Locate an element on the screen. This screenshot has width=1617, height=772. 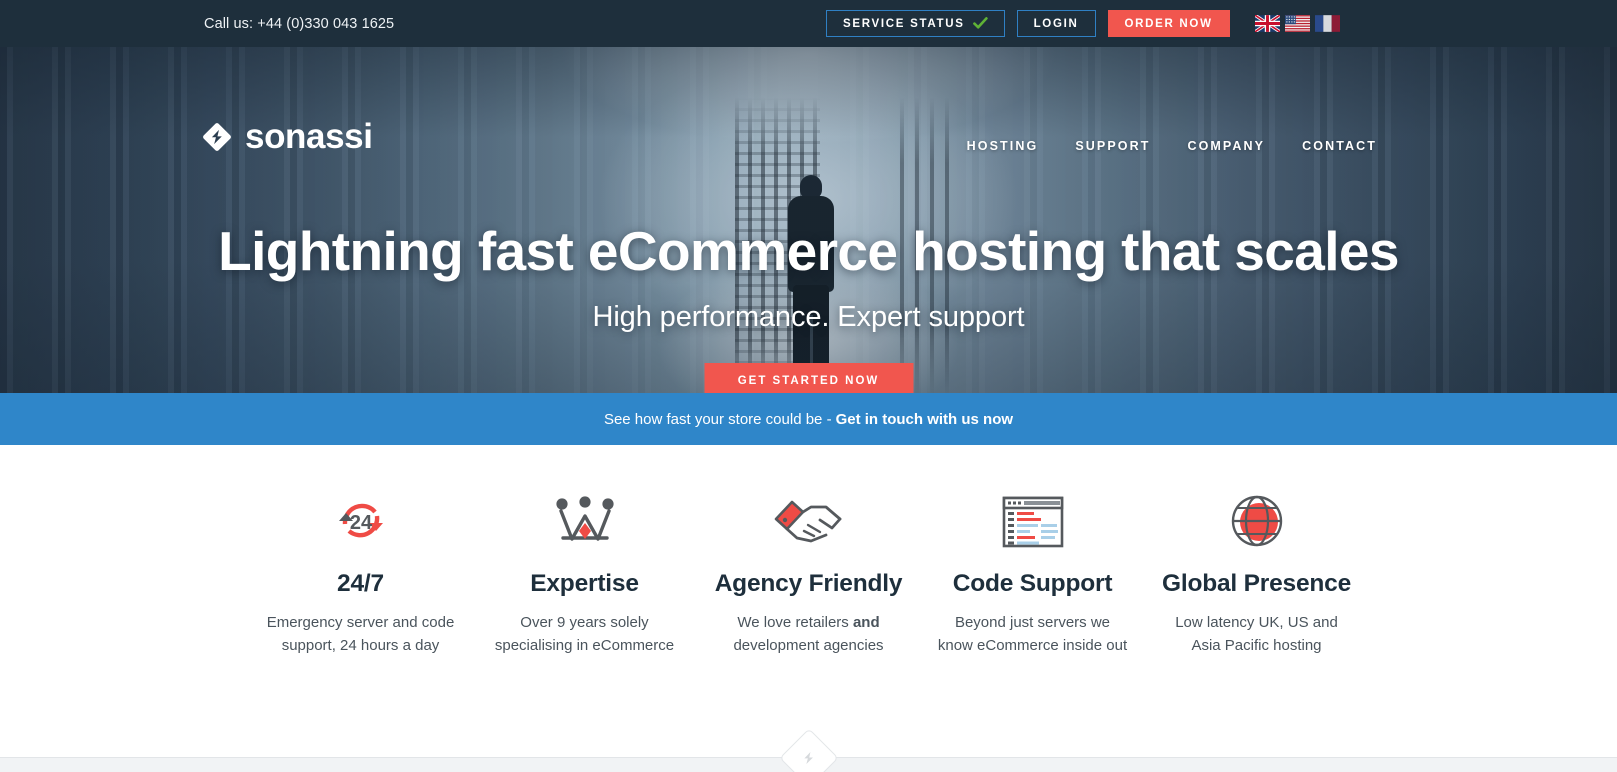
nav-item-hosting: HOSTING is located at coordinates (1003, 146).